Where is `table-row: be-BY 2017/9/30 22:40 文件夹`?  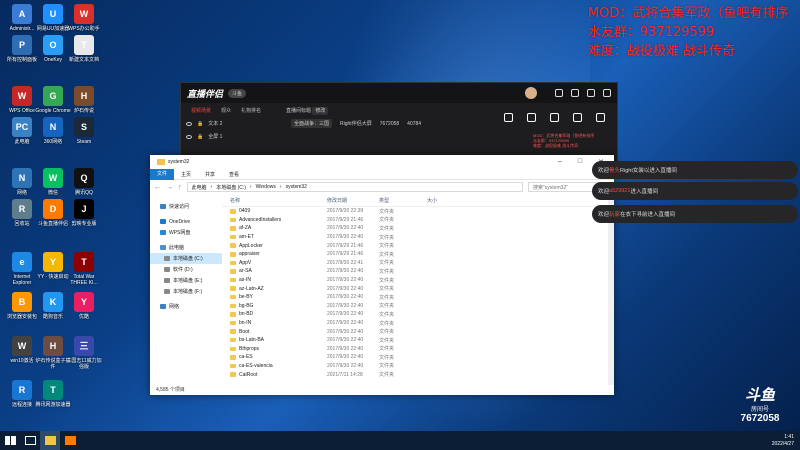
table-row: be-BY 2017/9/30 22:40 文件夹 is located at coordinates (418, 297).